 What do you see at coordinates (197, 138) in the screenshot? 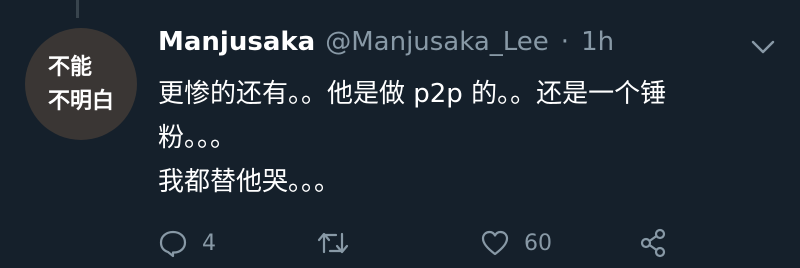
I see `tweet-text-line: 粉。。。` at bounding box center [197, 138].